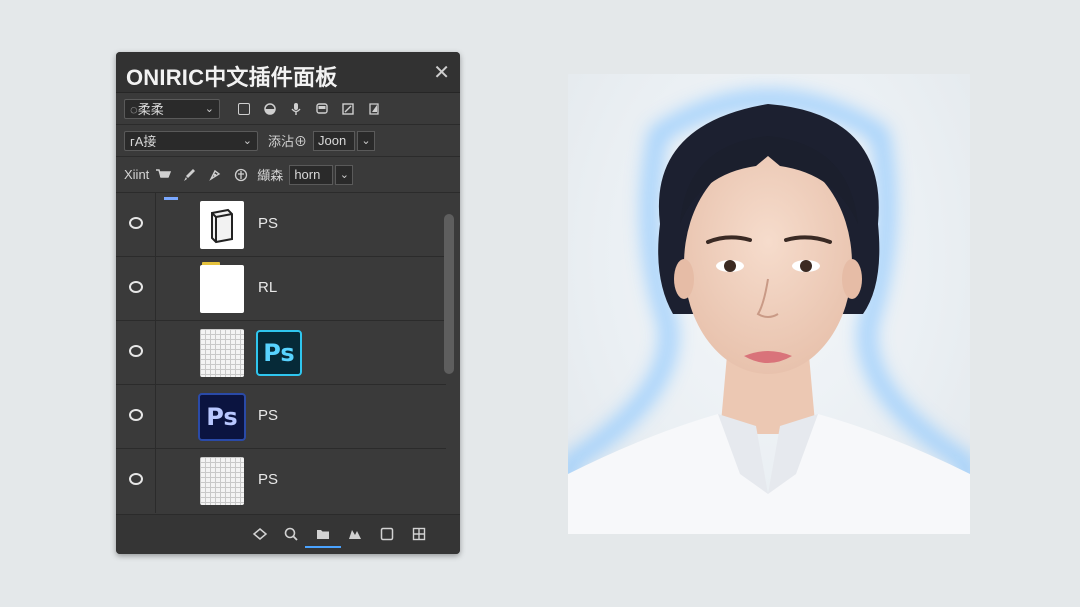 This screenshot has width=1080, height=607. What do you see at coordinates (374, 109) in the screenshot?
I see `page-corner-icon` at bounding box center [374, 109].